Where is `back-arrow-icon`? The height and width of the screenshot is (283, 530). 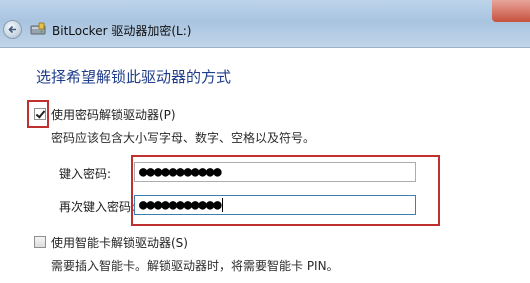
back-arrow-icon is located at coordinates (12, 29).